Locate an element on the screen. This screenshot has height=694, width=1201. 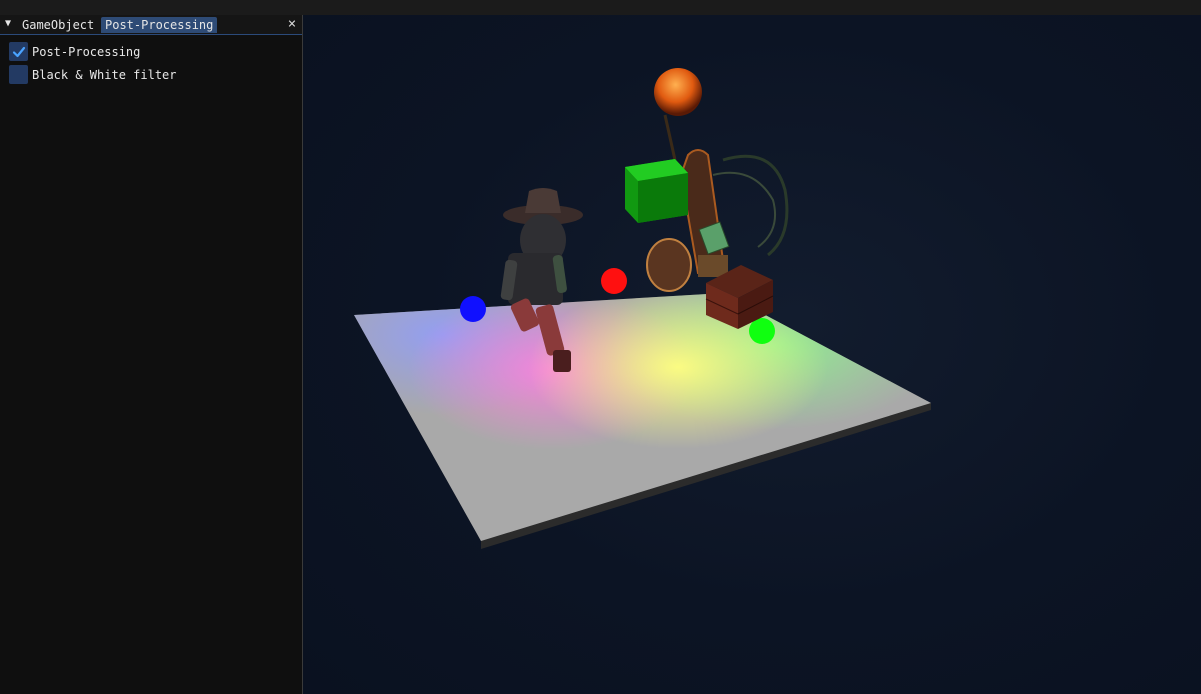
tab-gameobject: GameObject is located at coordinates (58, 25).